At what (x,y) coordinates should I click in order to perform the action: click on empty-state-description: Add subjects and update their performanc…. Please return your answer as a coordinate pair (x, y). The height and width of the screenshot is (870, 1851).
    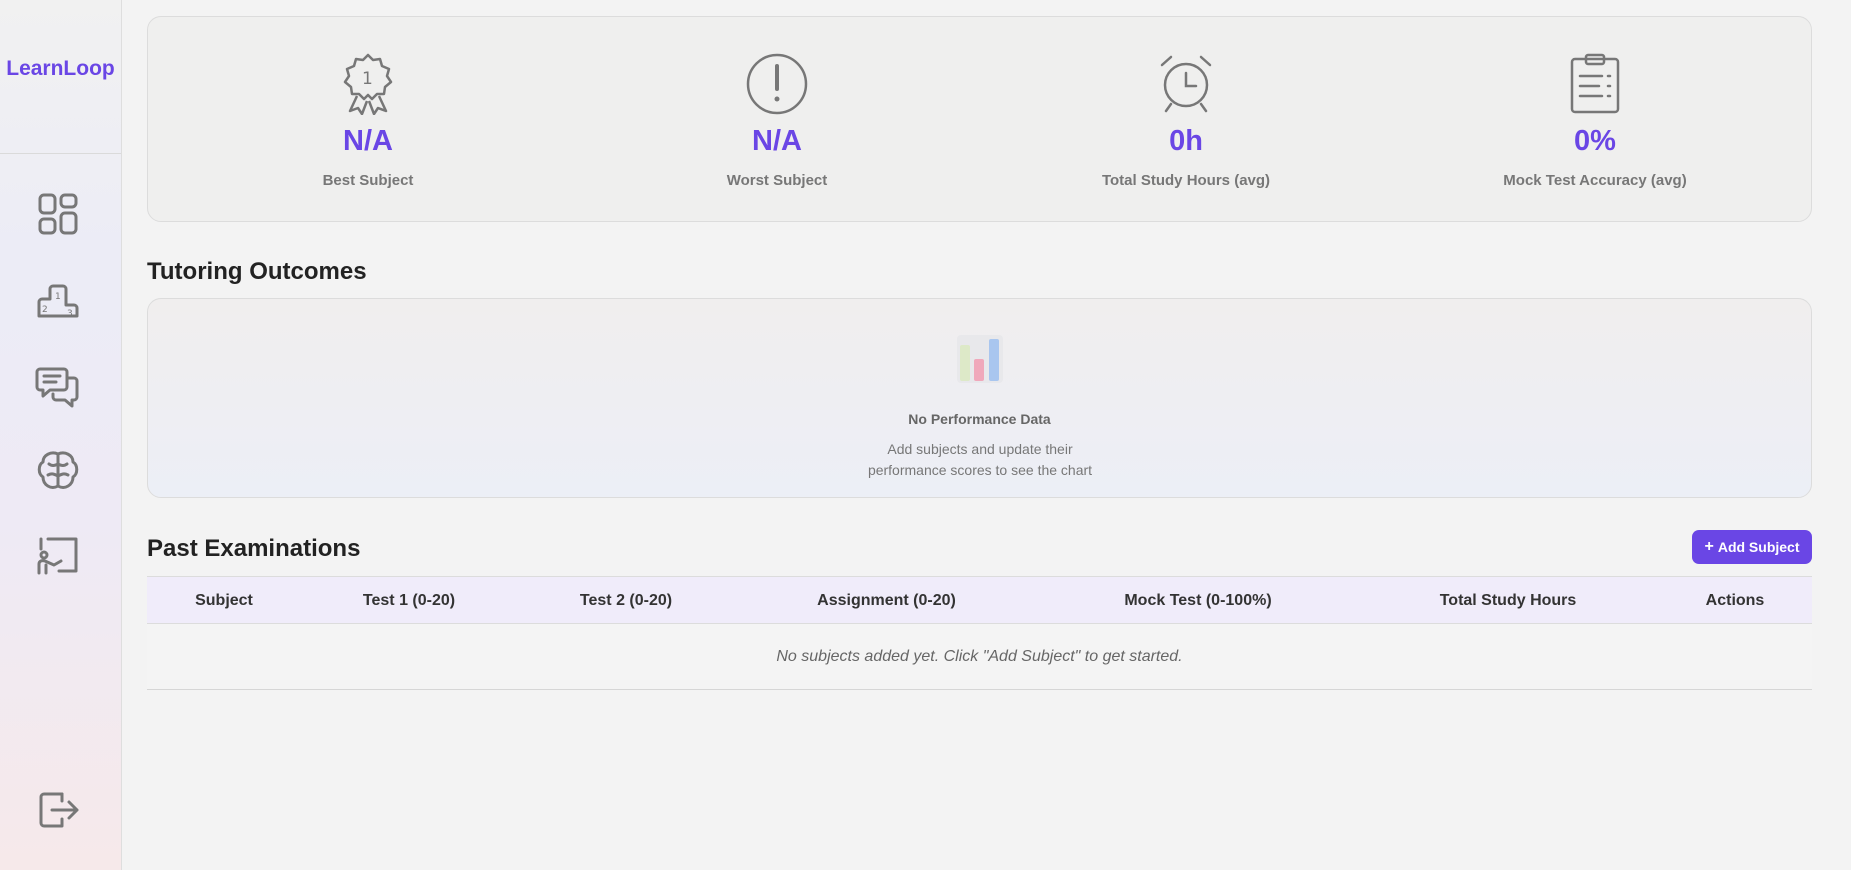
    Looking at the image, I should click on (980, 460).